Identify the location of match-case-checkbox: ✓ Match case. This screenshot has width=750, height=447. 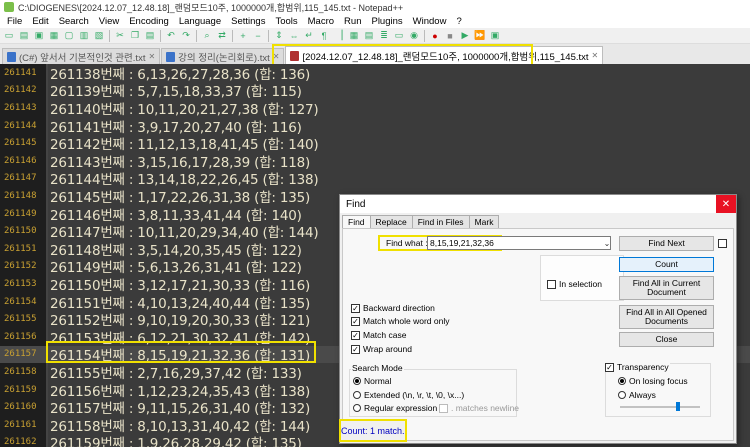
(378, 335).